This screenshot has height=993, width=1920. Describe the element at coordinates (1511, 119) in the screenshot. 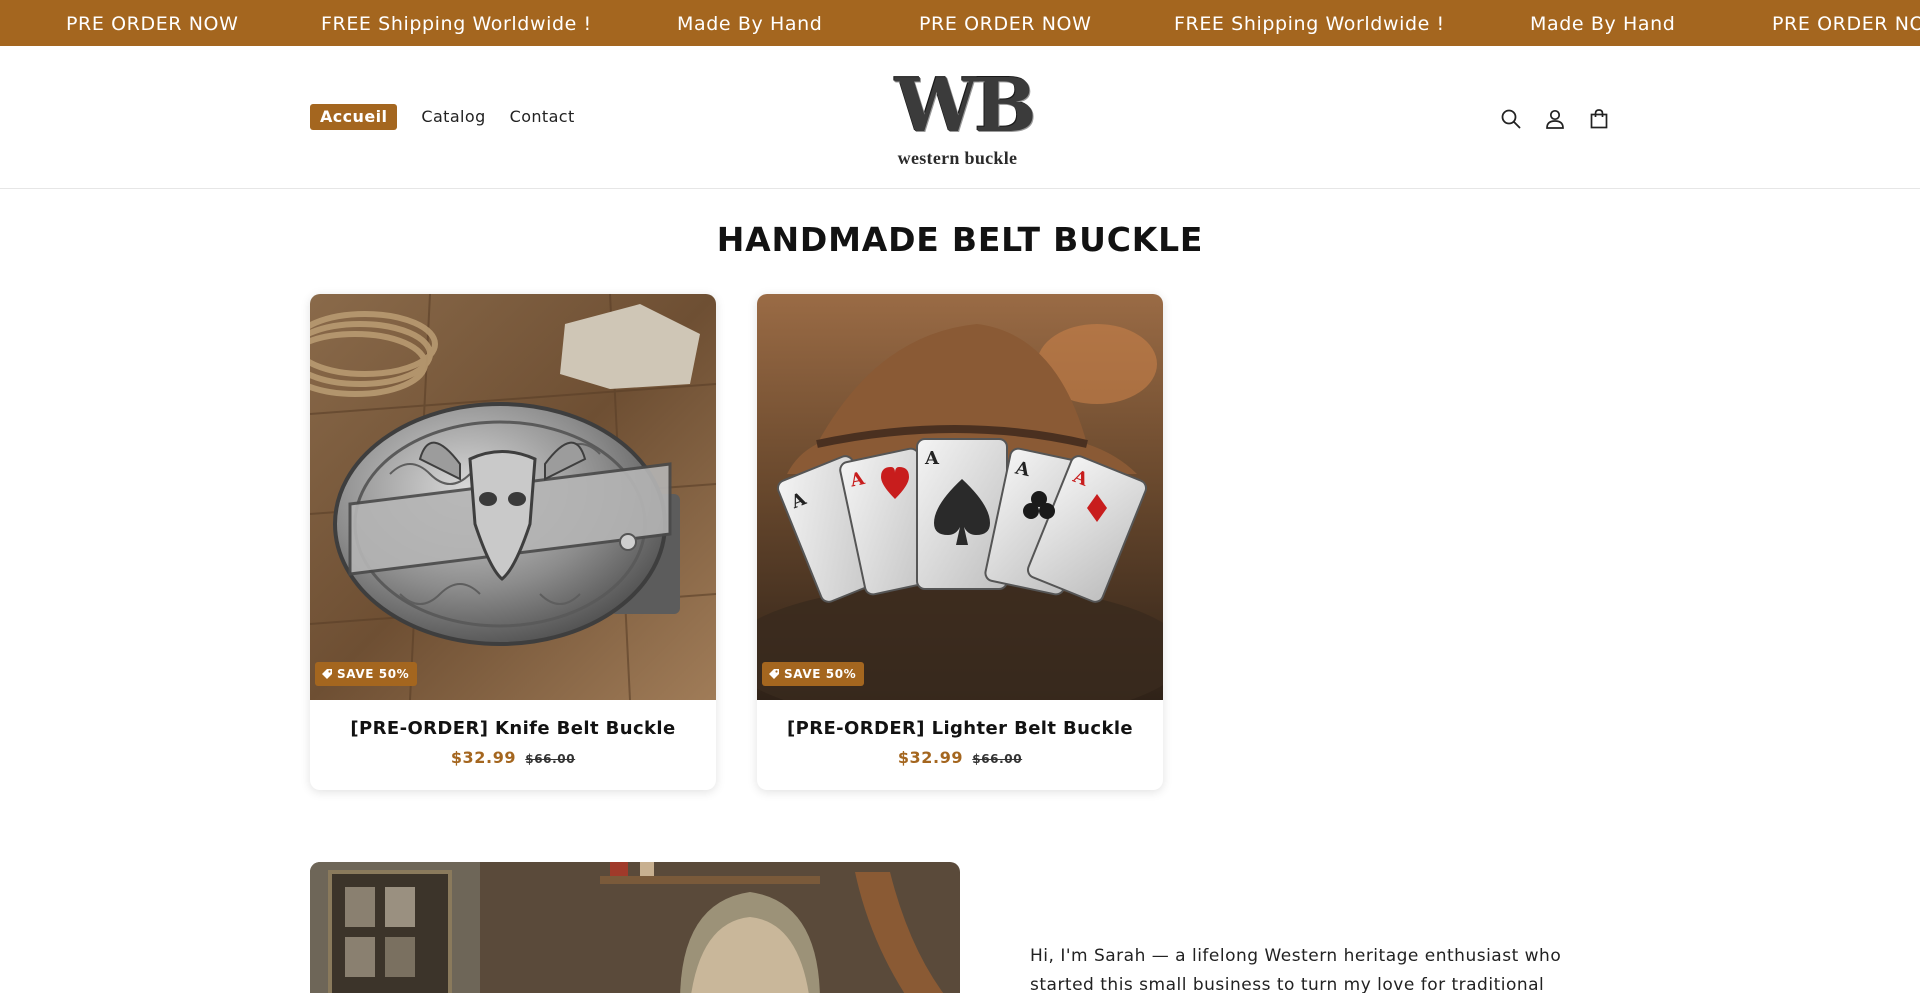

I see `search-icon` at that location.